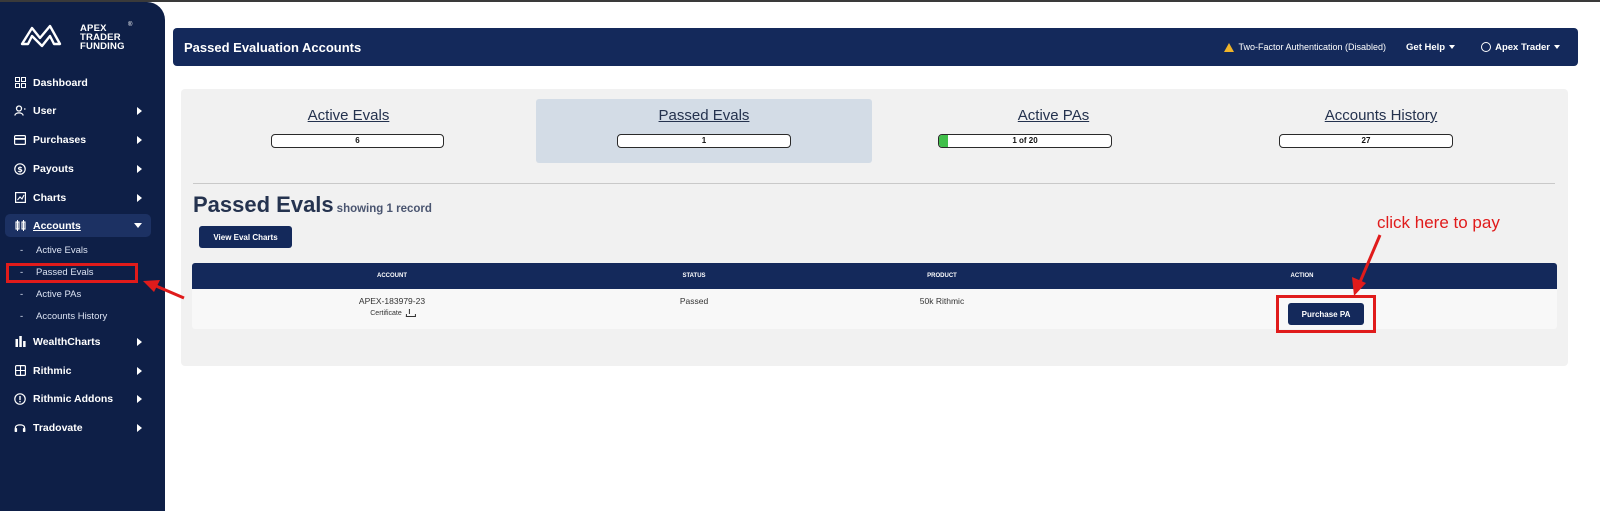 Image resolution: width=1600 pixels, height=511 pixels. What do you see at coordinates (1312, 47) in the screenshot?
I see `two-factor-label: Two-Factor Authentication (Disabled)` at bounding box center [1312, 47].